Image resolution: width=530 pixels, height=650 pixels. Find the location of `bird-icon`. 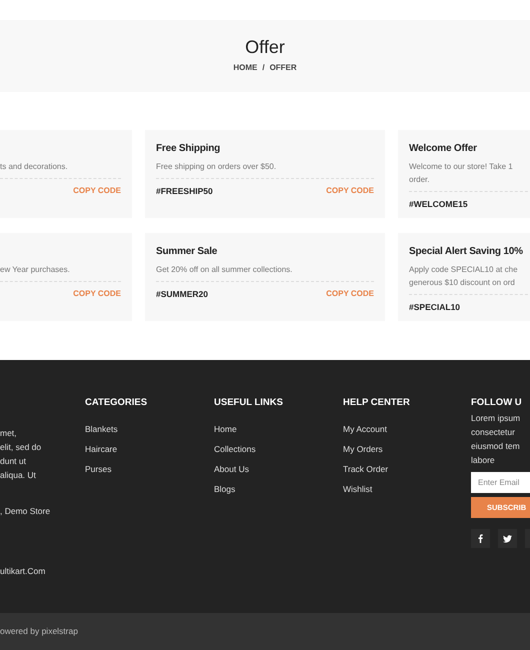

bird-icon is located at coordinates (507, 538).